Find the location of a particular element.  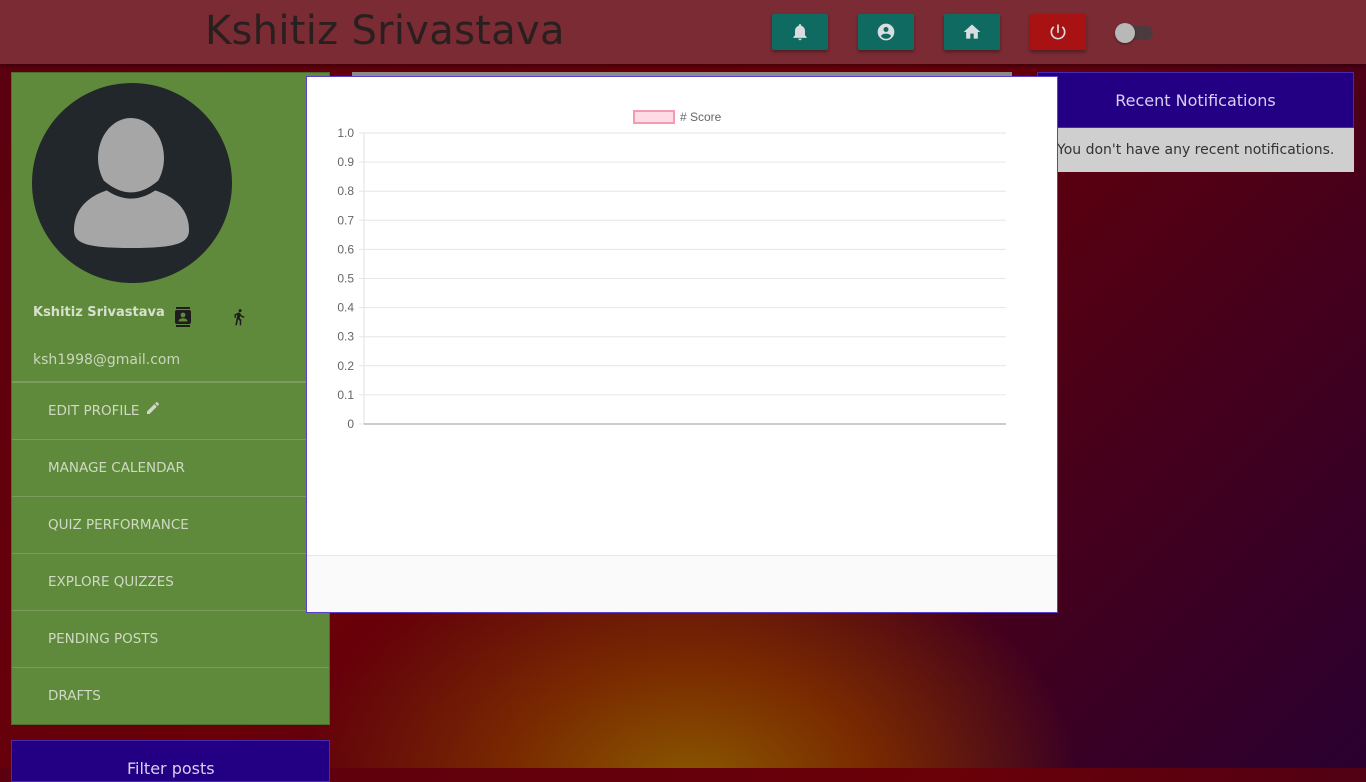

sidebar-item-manage-calendar: MANAGE CALENDAR is located at coordinates (170, 468).